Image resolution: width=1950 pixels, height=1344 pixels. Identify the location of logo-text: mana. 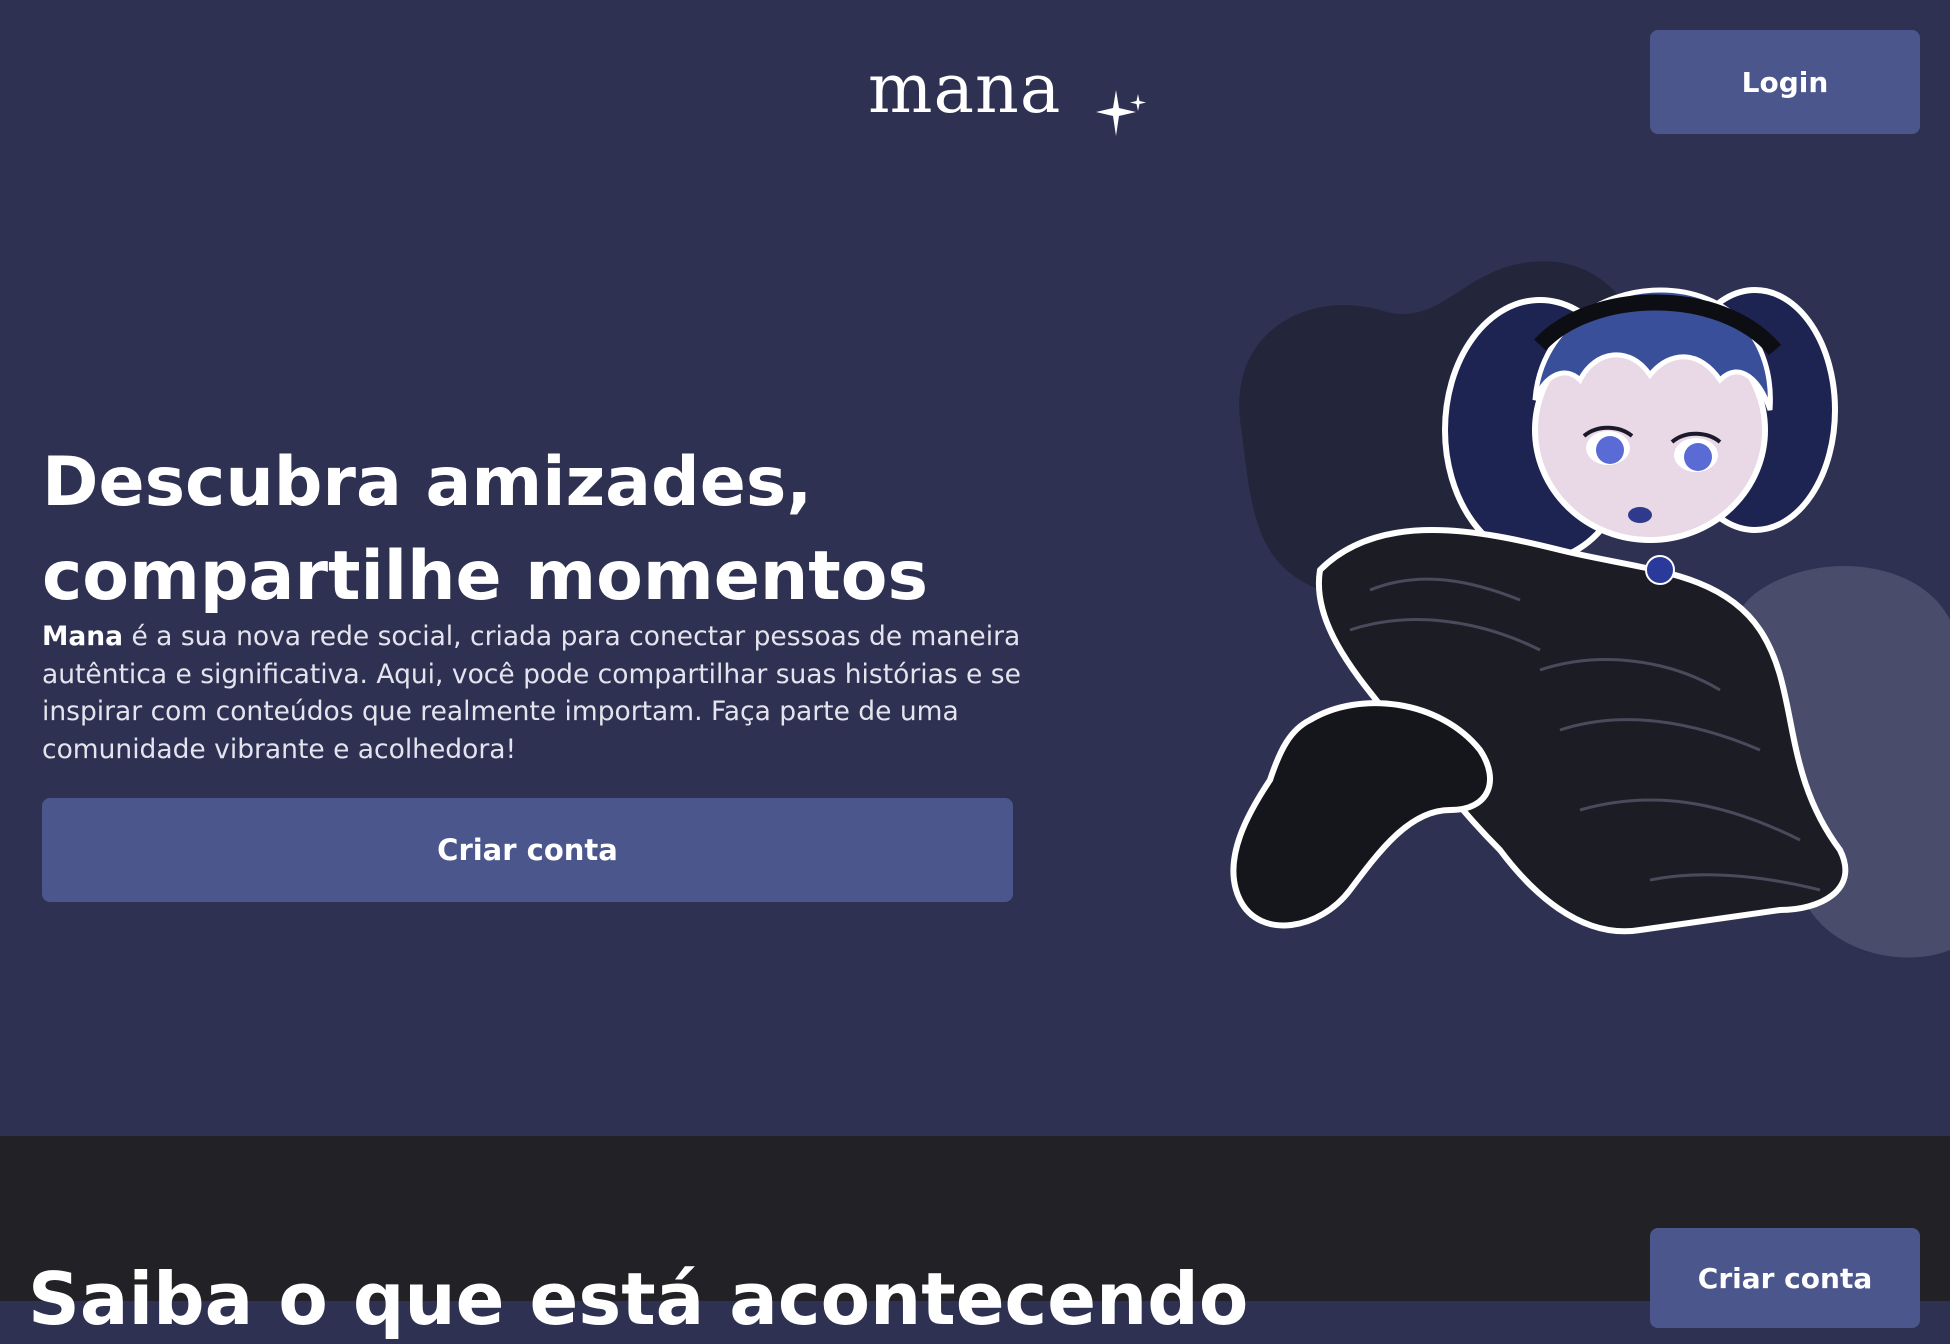
(965, 89).